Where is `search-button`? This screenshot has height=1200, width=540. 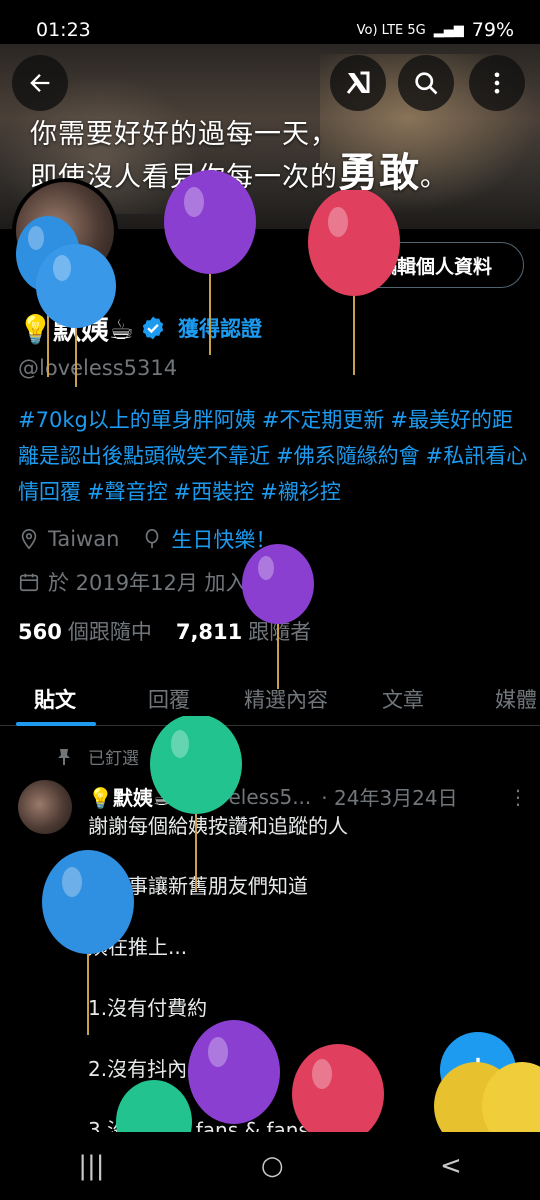
search-button is located at coordinates (426, 83).